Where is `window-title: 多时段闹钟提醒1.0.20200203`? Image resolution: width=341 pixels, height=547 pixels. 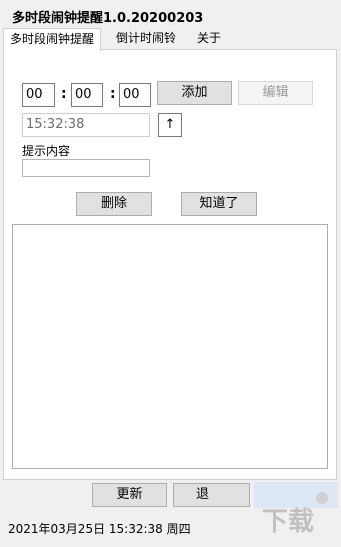
window-title: 多时段闹钟提醒1.0.20200203 is located at coordinates (108, 18).